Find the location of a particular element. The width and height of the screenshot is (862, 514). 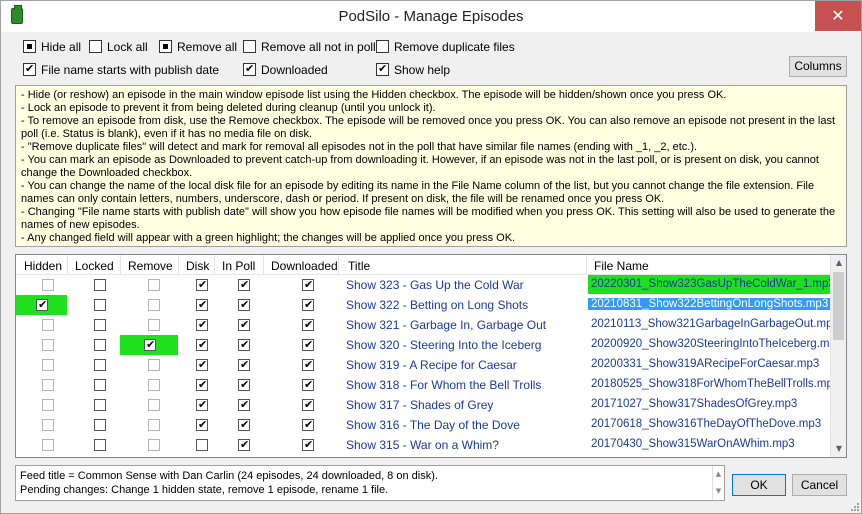

show-help-checkbox is located at coordinates (382, 69).